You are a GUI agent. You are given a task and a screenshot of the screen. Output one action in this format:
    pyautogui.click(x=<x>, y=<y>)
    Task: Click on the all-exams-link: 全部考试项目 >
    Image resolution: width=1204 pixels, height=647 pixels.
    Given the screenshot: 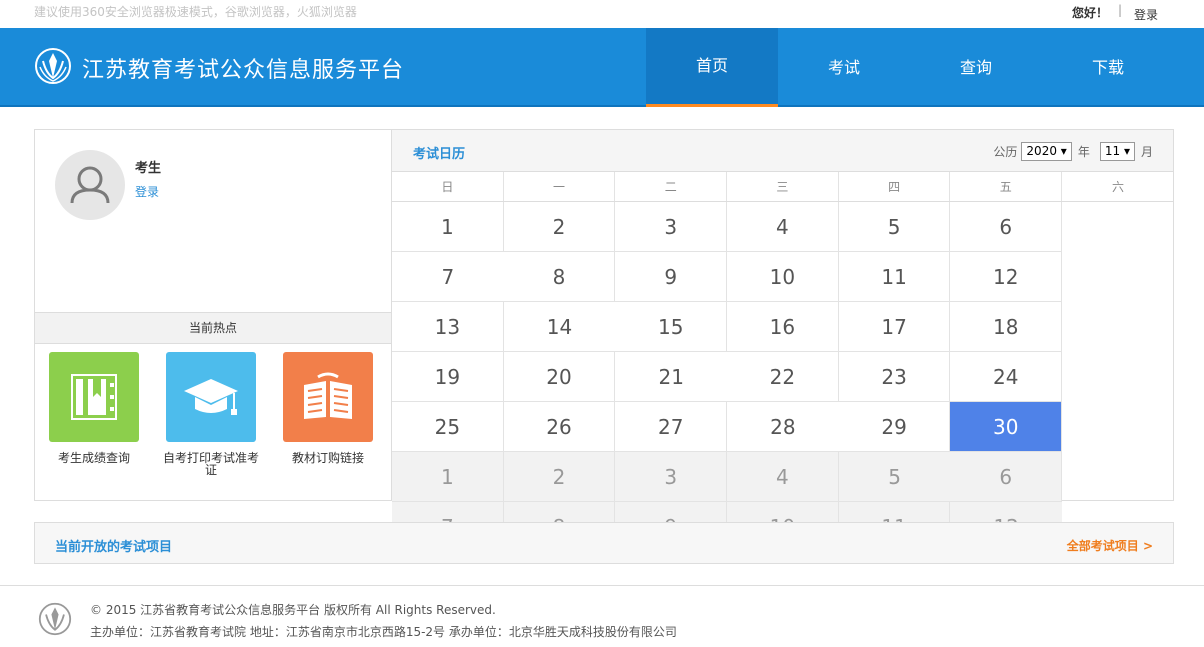 What is the action you would take?
    pyautogui.click(x=1110, y=545)
    